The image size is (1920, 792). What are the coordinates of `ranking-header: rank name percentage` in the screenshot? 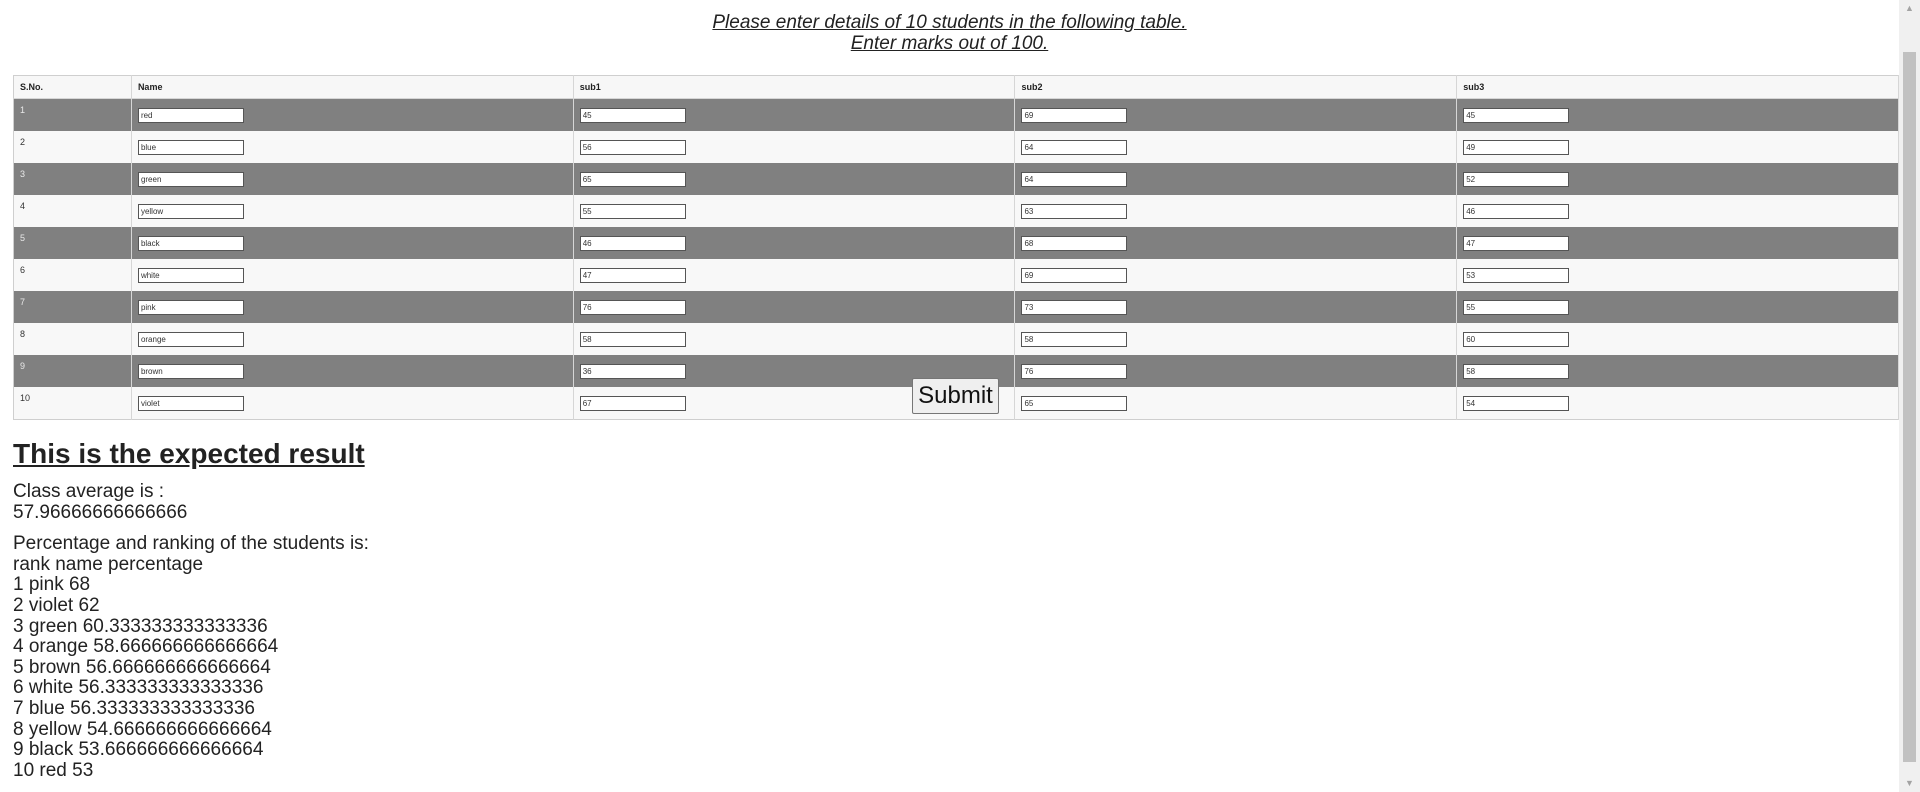 It's located at (108, 564).